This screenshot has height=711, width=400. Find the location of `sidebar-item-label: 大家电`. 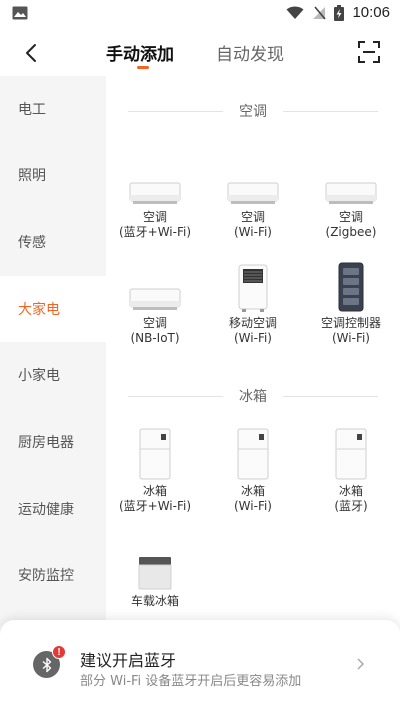

sidebar-item-label: 大家电 is located at coordinates (39, 310).